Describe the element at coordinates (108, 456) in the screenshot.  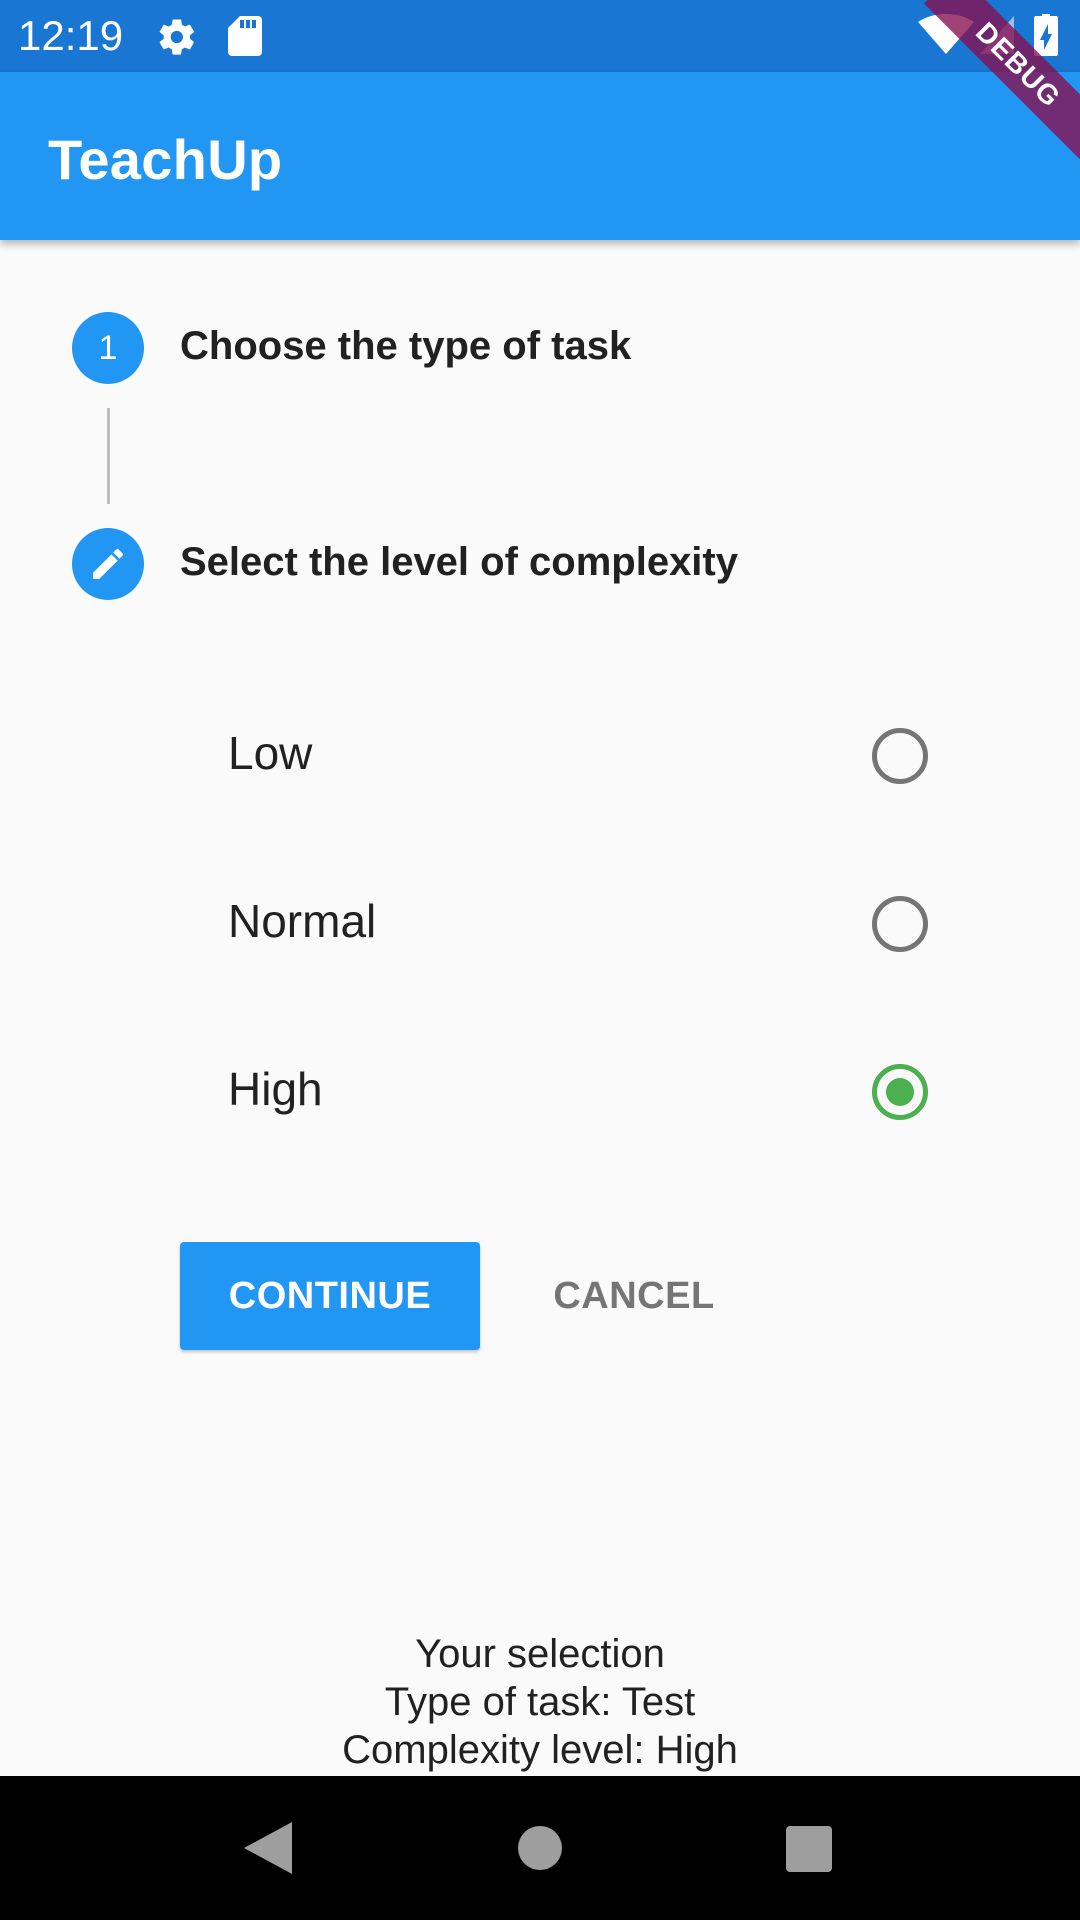
I see `step-connector-line` at that location.